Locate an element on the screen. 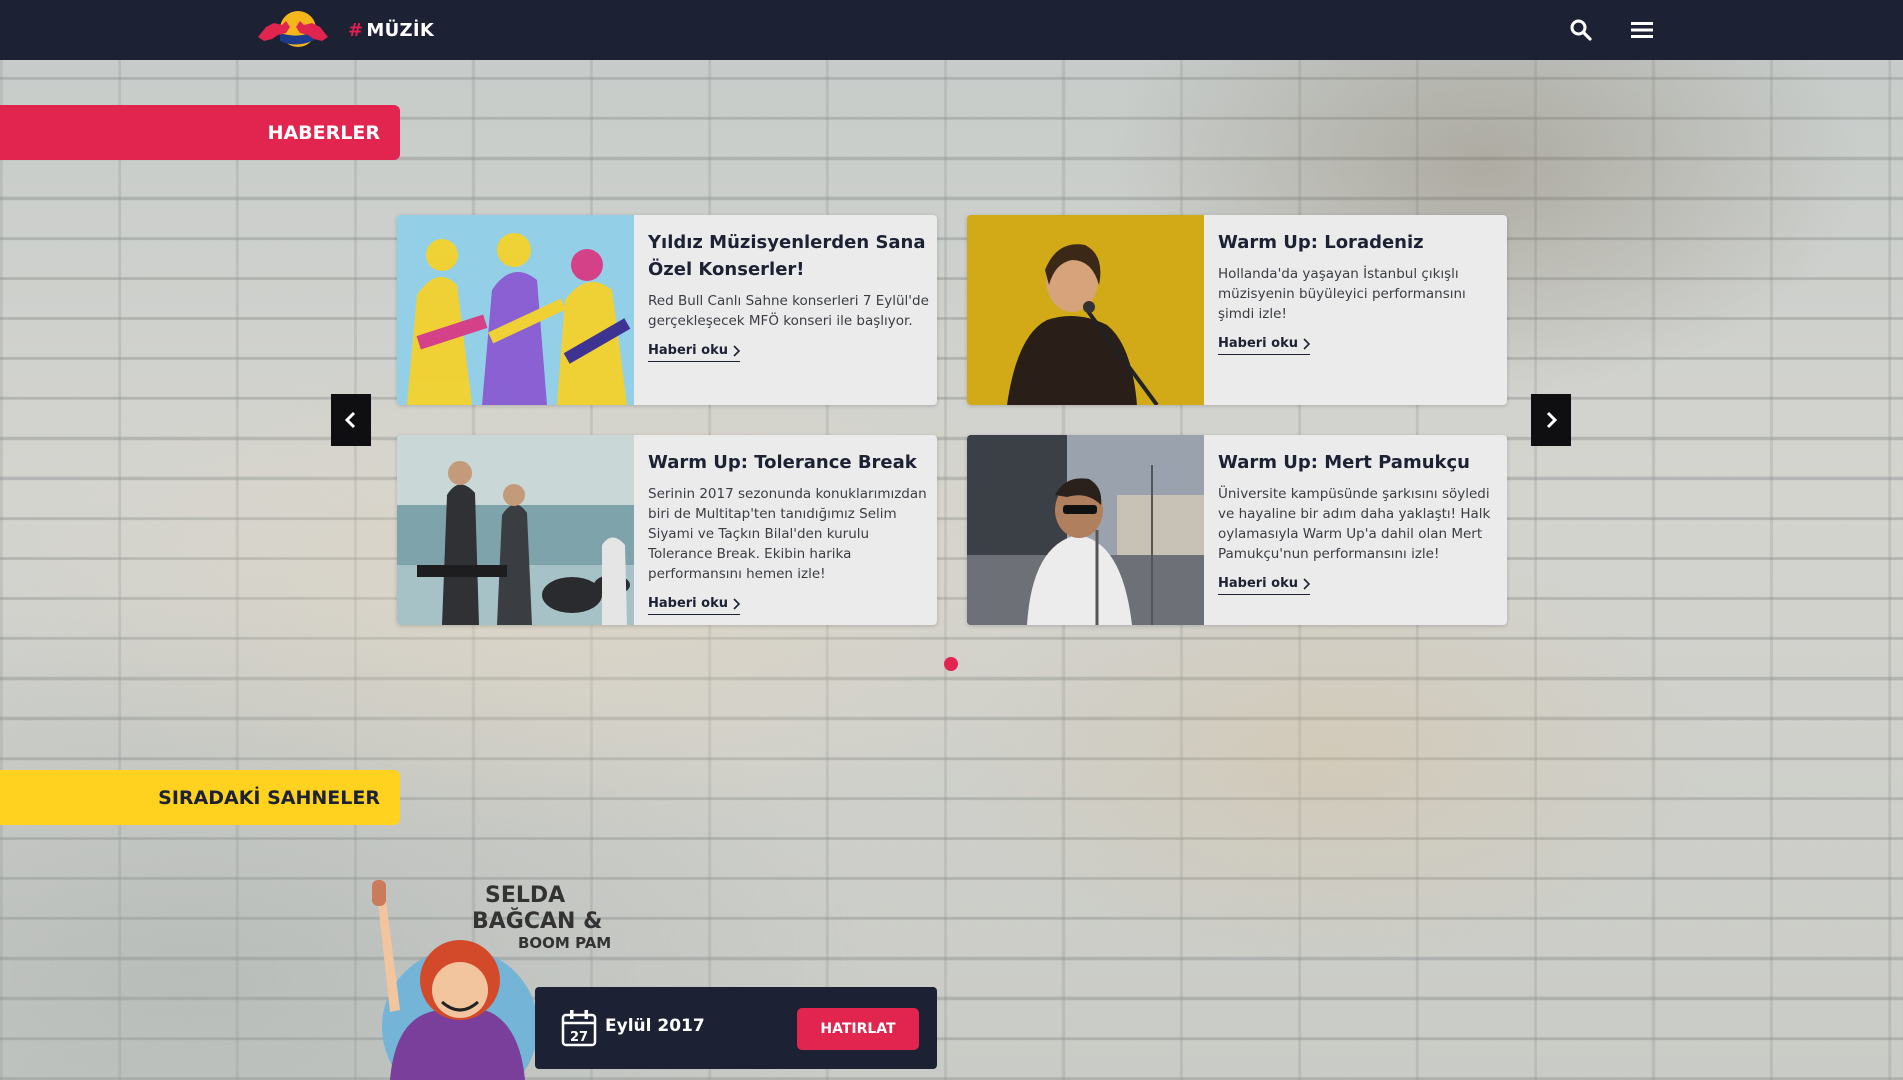  poster-title-line3: BOOM PAM is located at coordinates (564, 943).